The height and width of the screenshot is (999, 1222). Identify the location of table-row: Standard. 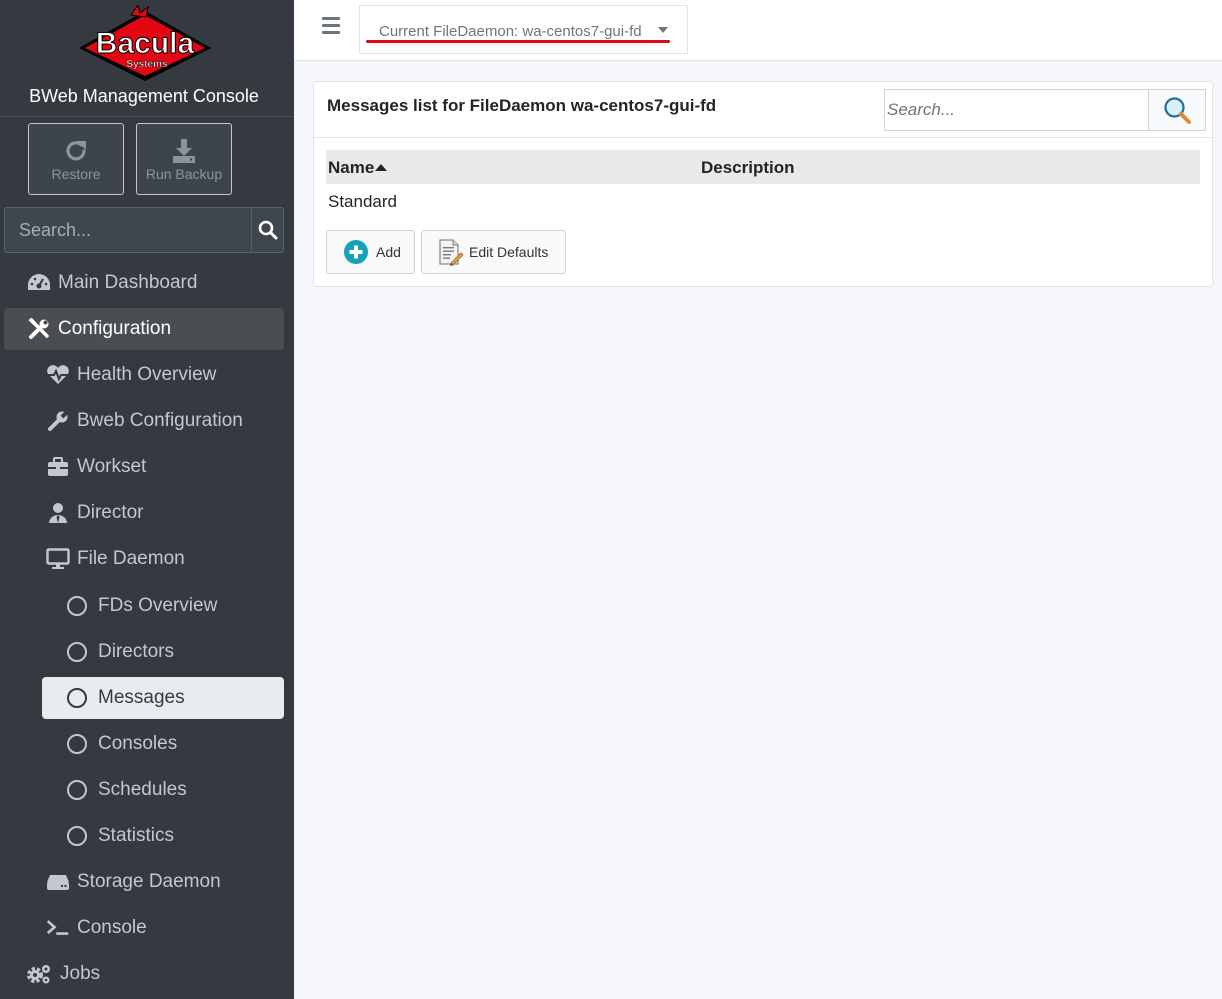
(362, 202).